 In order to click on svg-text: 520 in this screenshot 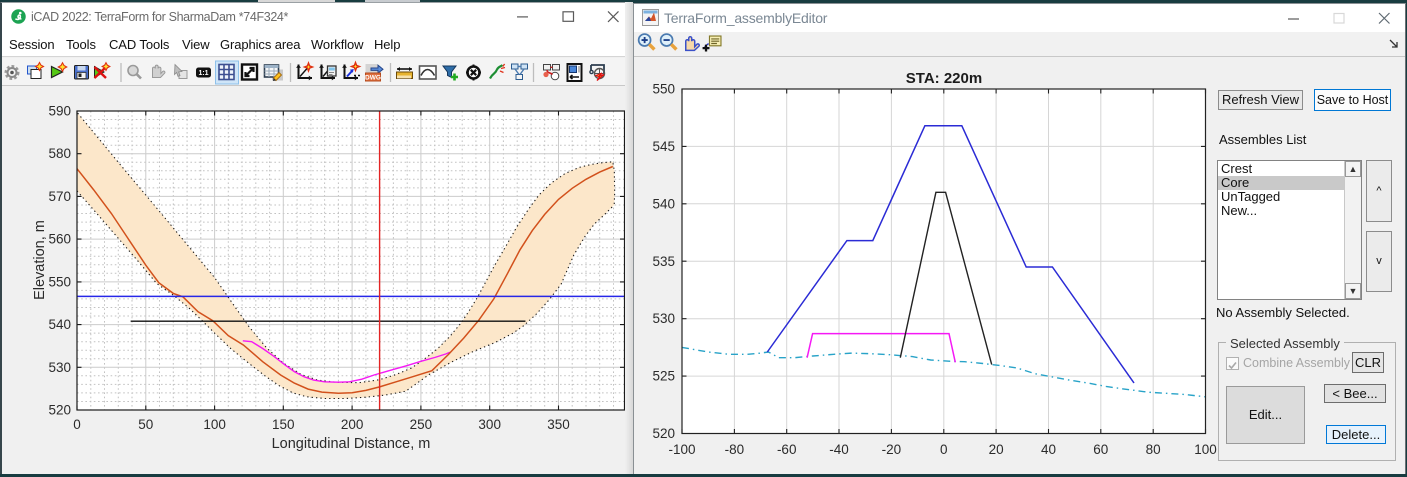, I will do `click(663, 433)`.